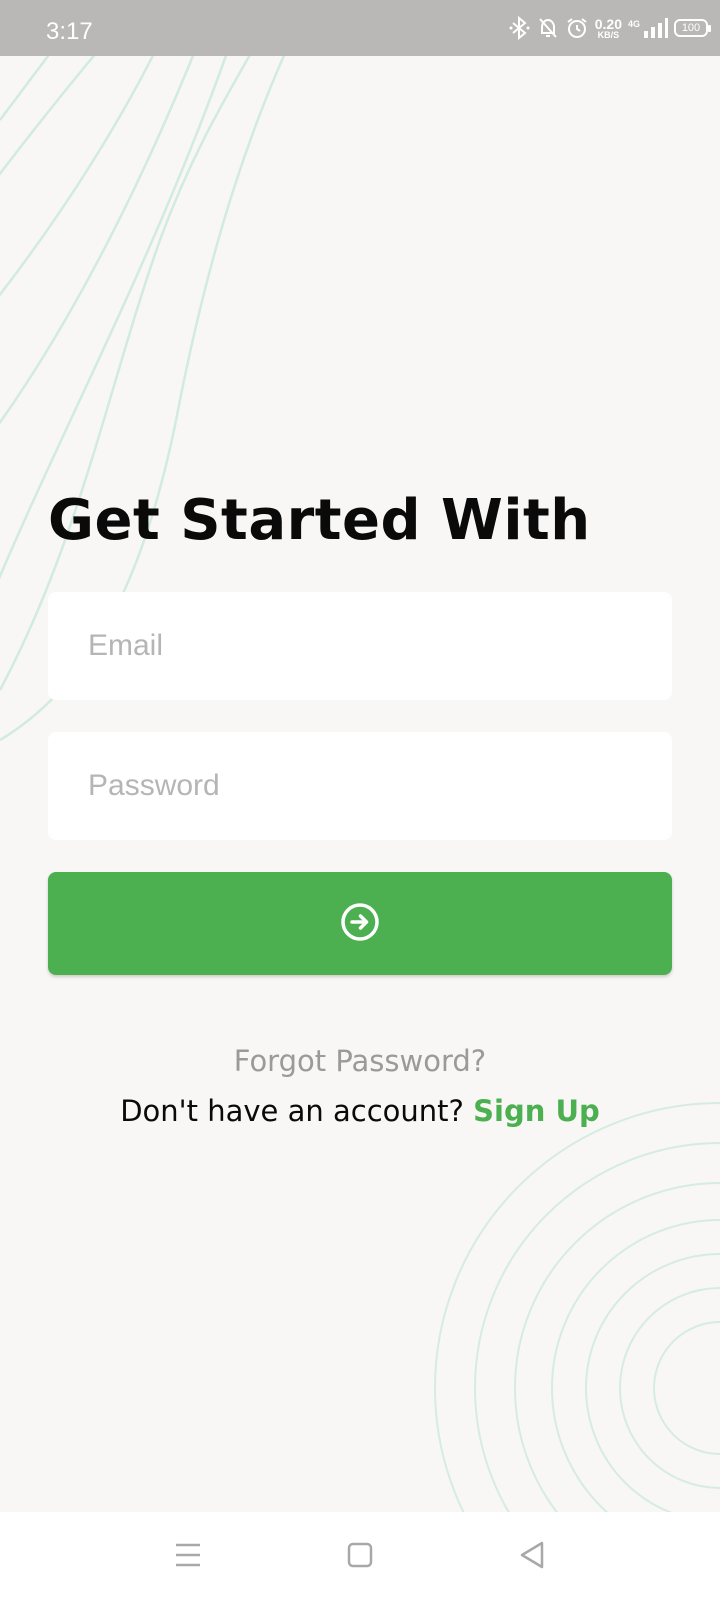 The image size is (720, 1600). What do you see at coordinates (608, 34) in the screenshot?
I see `network-speed-unit: KB/S` at bounding box center [608, 34].